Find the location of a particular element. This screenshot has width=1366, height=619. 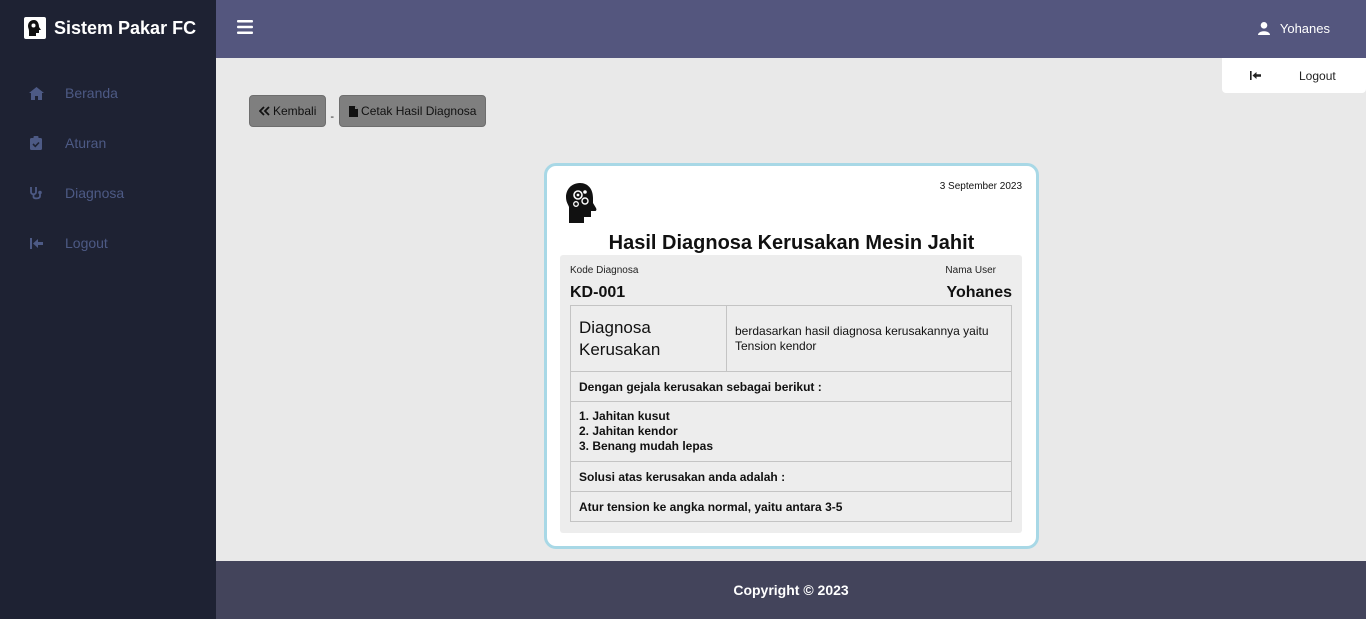

action-bar: Kembali - Cetak Hasil Diagnosa is located at coordinates (368, 111).